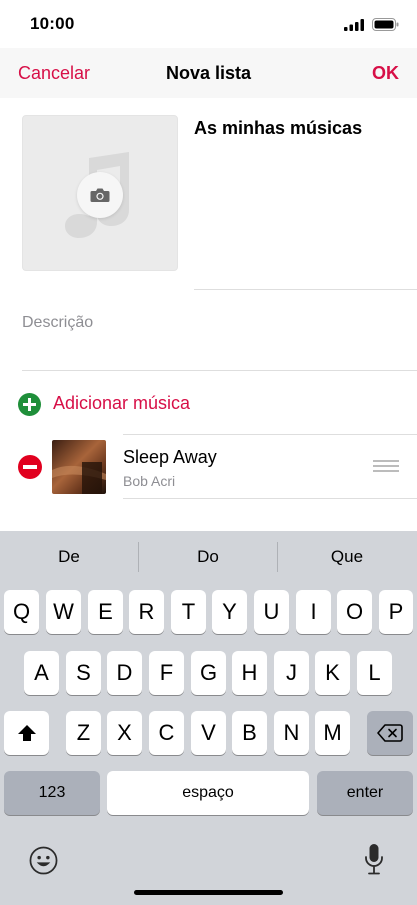 The width and height of the screenshot is (417, 905). What do you see at coordinates (249, 733) in the screenshot?
I see `key-b: B` at bounding box center [249, 733].